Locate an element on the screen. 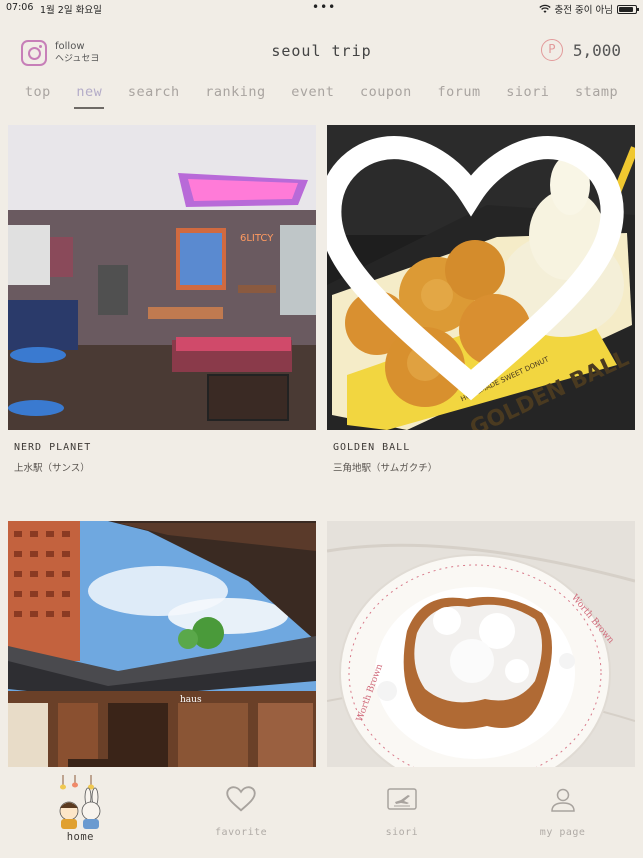 This screenshot has height=858, width=643. bottom-navigation: home favorite siori my page is located at coordinates (321, 812).